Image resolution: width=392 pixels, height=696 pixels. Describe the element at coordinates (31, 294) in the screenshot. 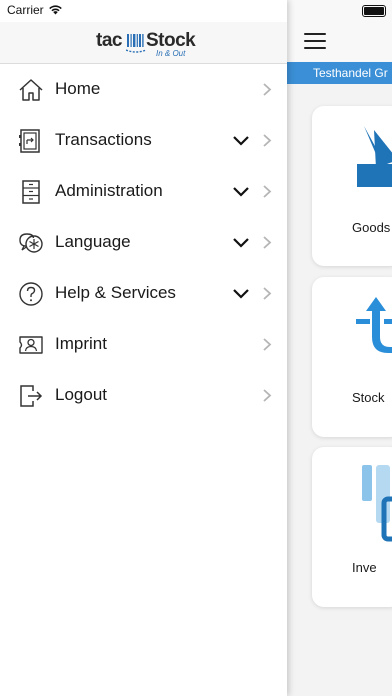

I see `help-icon` at that location.